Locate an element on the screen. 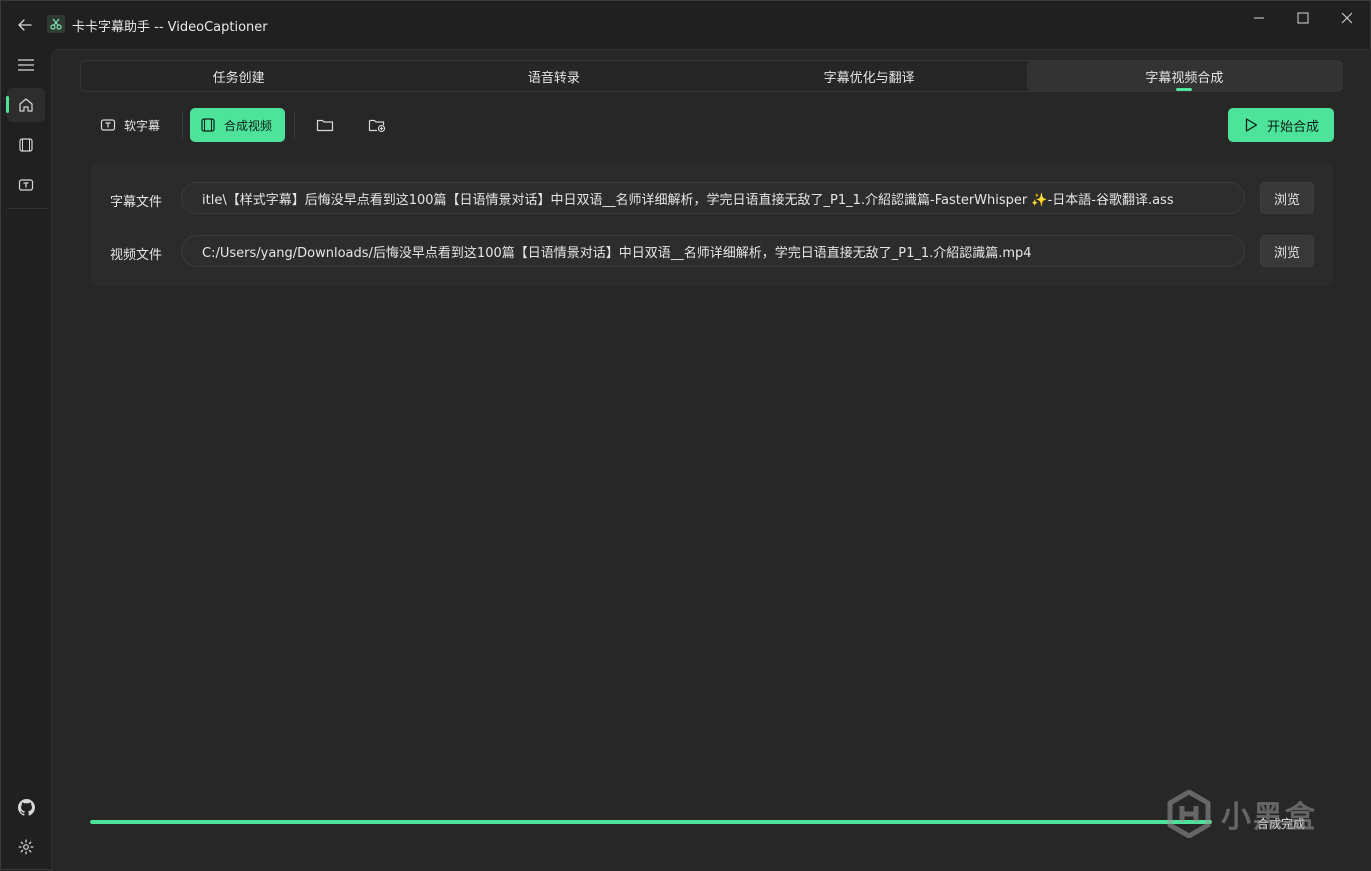 This screenshot has width=1371, height=871. soft-subtitle-button: 软字幕 is located at coordinates (130, 125).